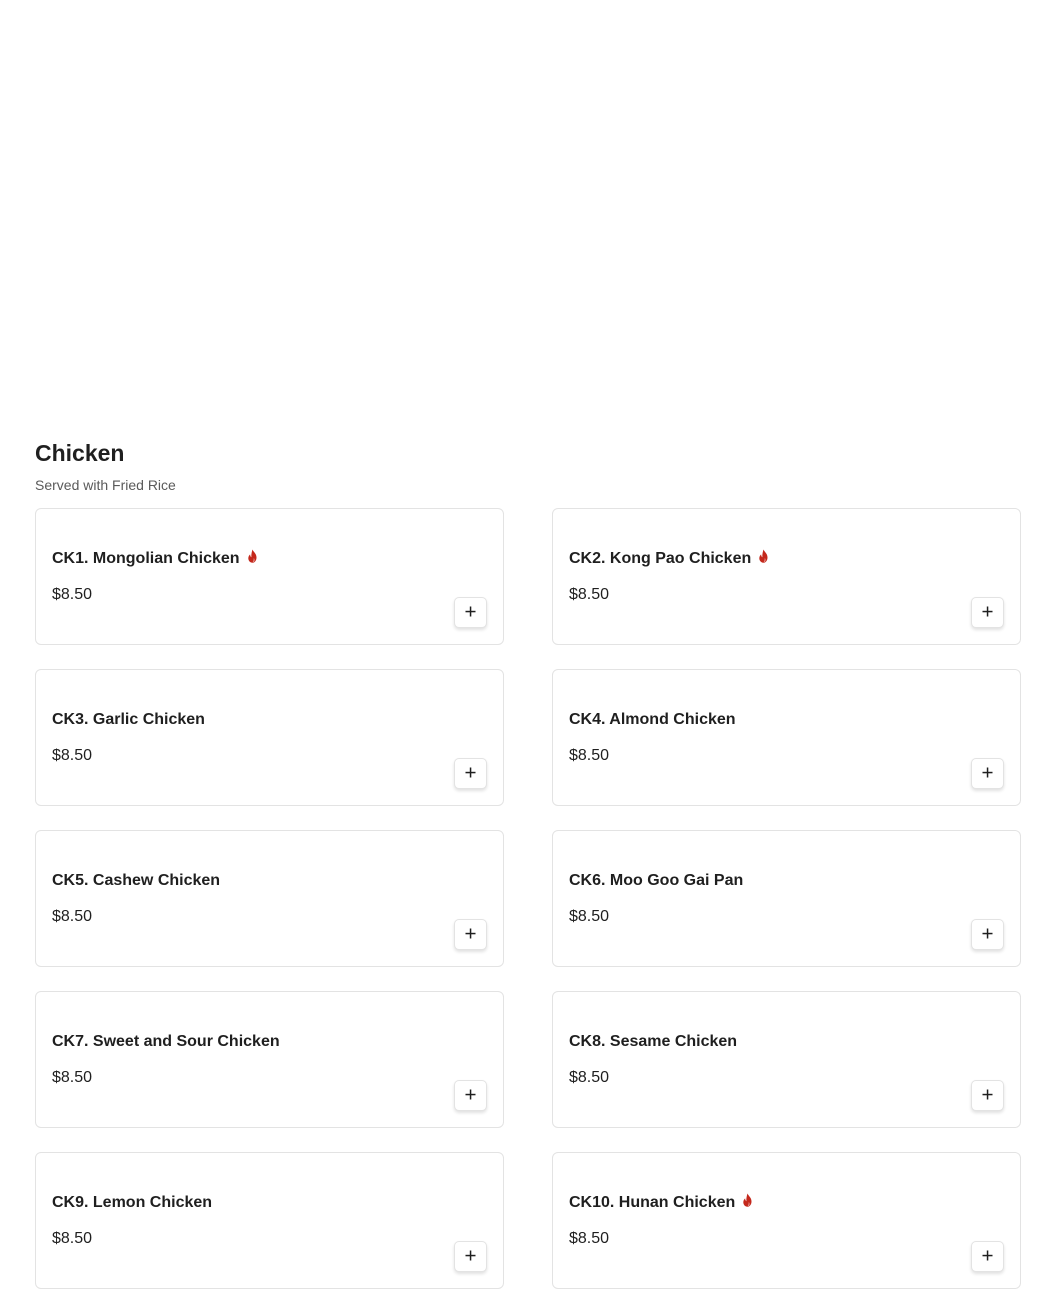 This screenshot has width=1050, height=1289. I want to click on menu-item-name: CK5. Cashew Chicken, so click(136, 880).